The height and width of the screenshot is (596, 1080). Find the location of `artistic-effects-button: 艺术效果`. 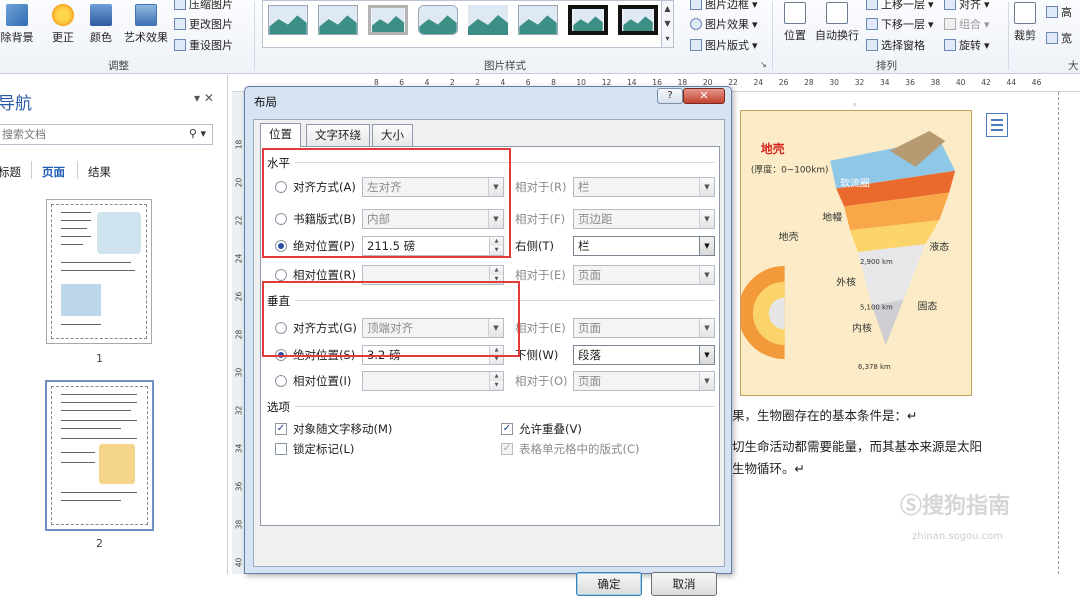

artistic-effects-button: 艺术效果 is located at coordinates (146, 24).